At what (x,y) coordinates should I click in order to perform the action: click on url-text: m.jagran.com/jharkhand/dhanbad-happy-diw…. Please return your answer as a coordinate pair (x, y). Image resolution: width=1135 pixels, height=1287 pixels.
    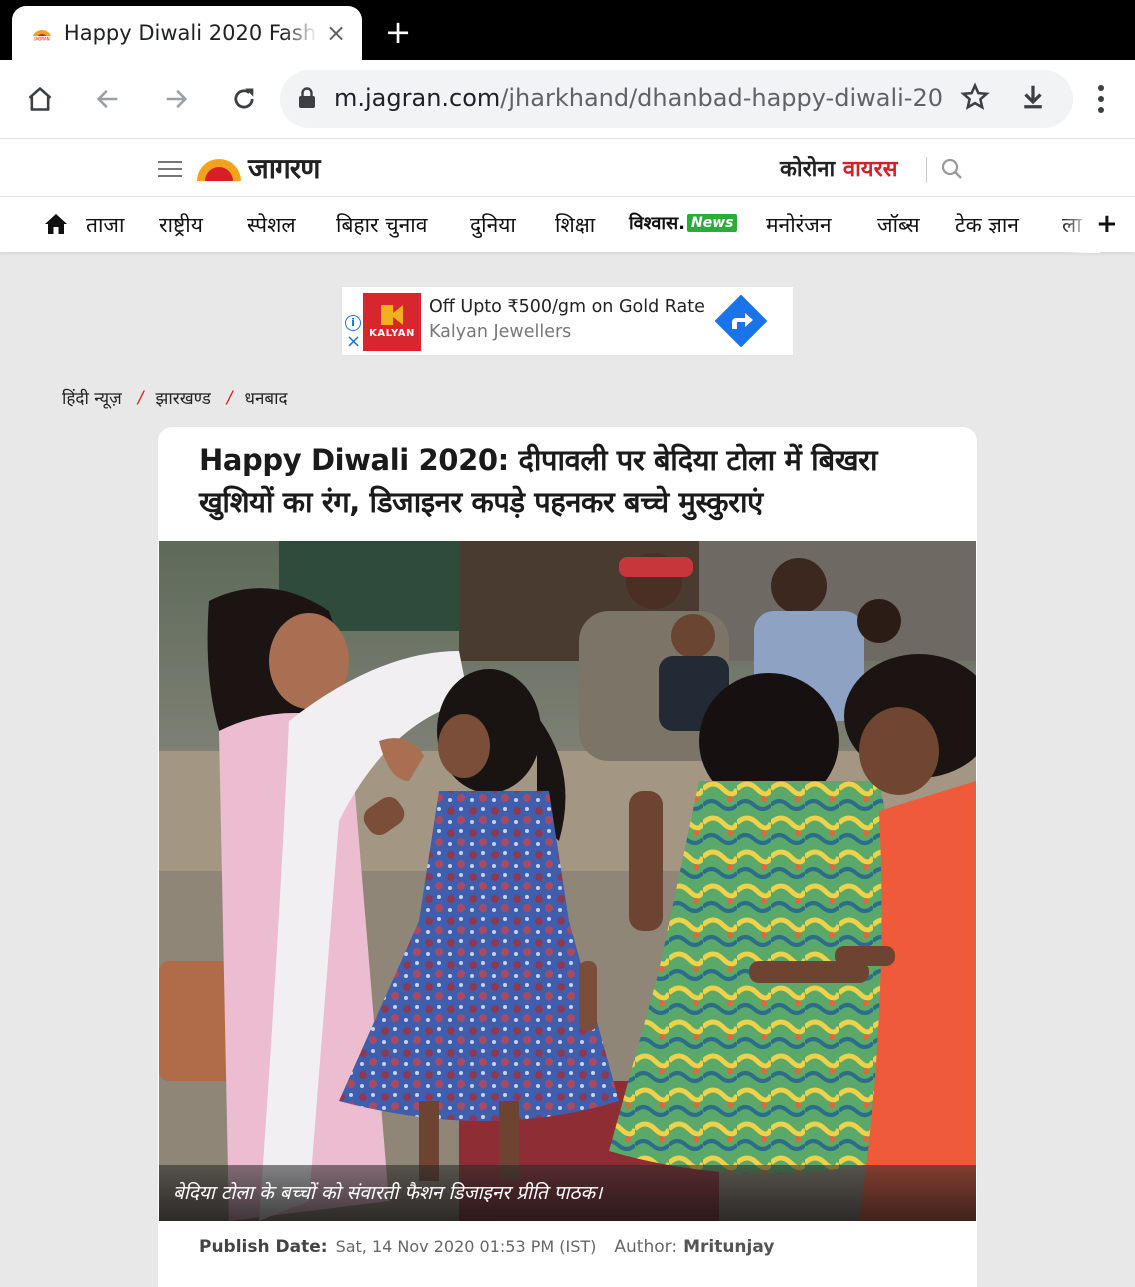
    Looking at the image, I should click on (639, 98).